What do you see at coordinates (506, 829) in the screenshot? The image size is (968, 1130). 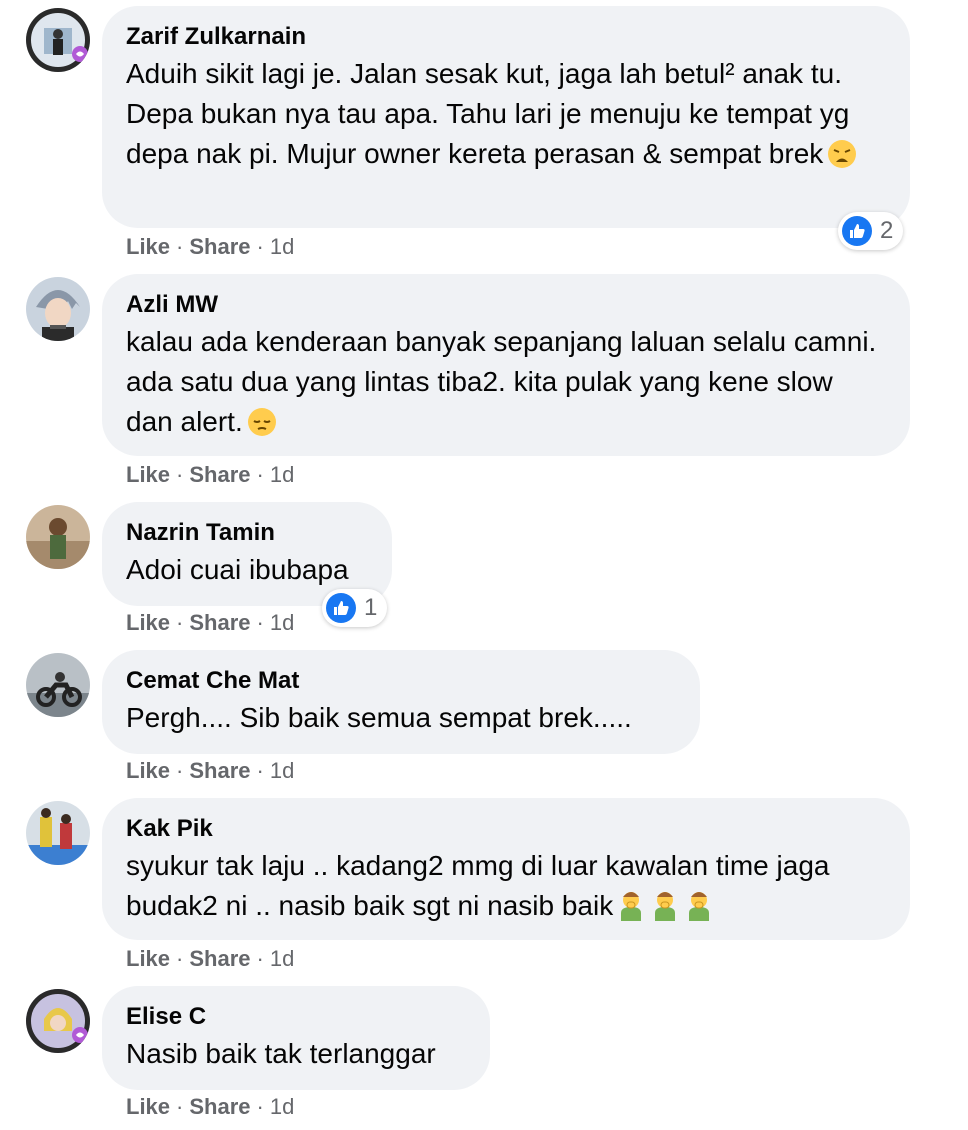 I see `comment-author: Kak Pik` at bounding box center [506, 829].